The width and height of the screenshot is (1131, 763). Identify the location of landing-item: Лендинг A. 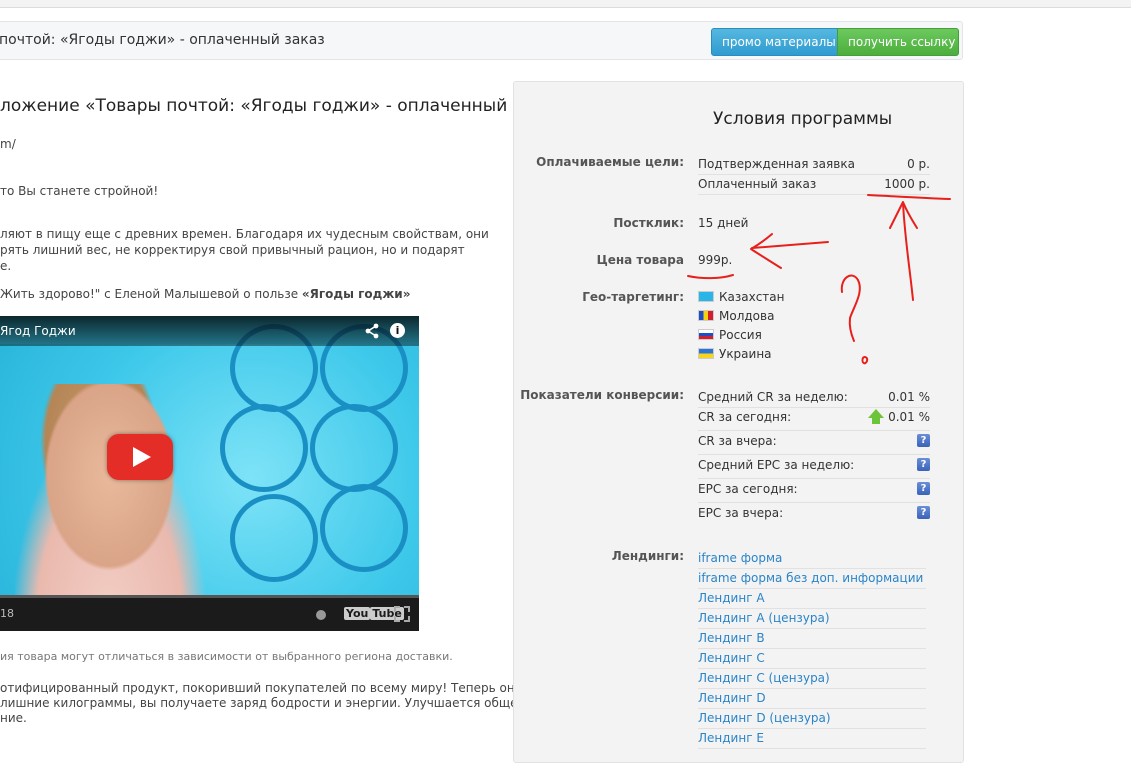
(812, 598).